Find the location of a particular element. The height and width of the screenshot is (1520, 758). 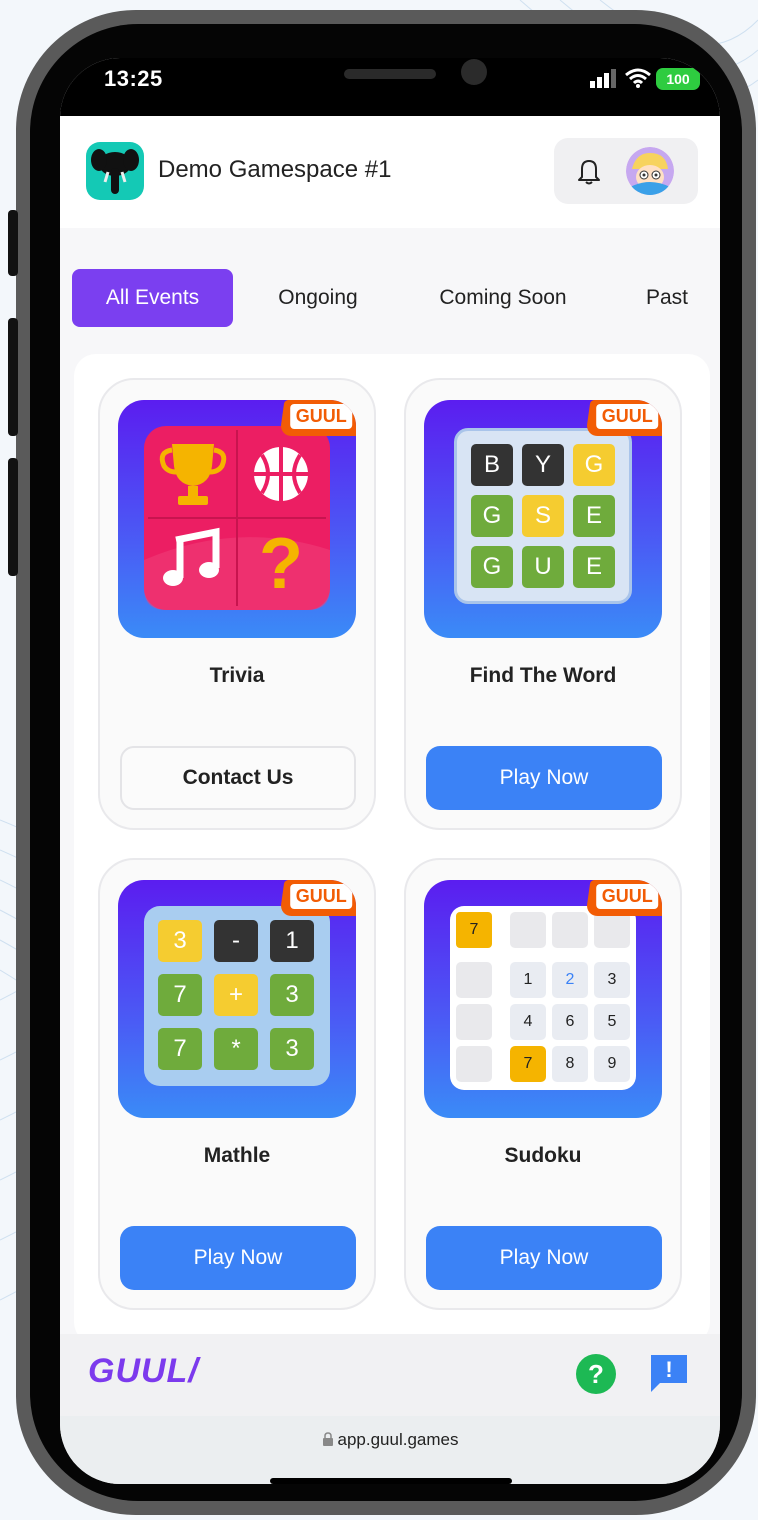

letter-tile: B is located at coordinates (492, 465).